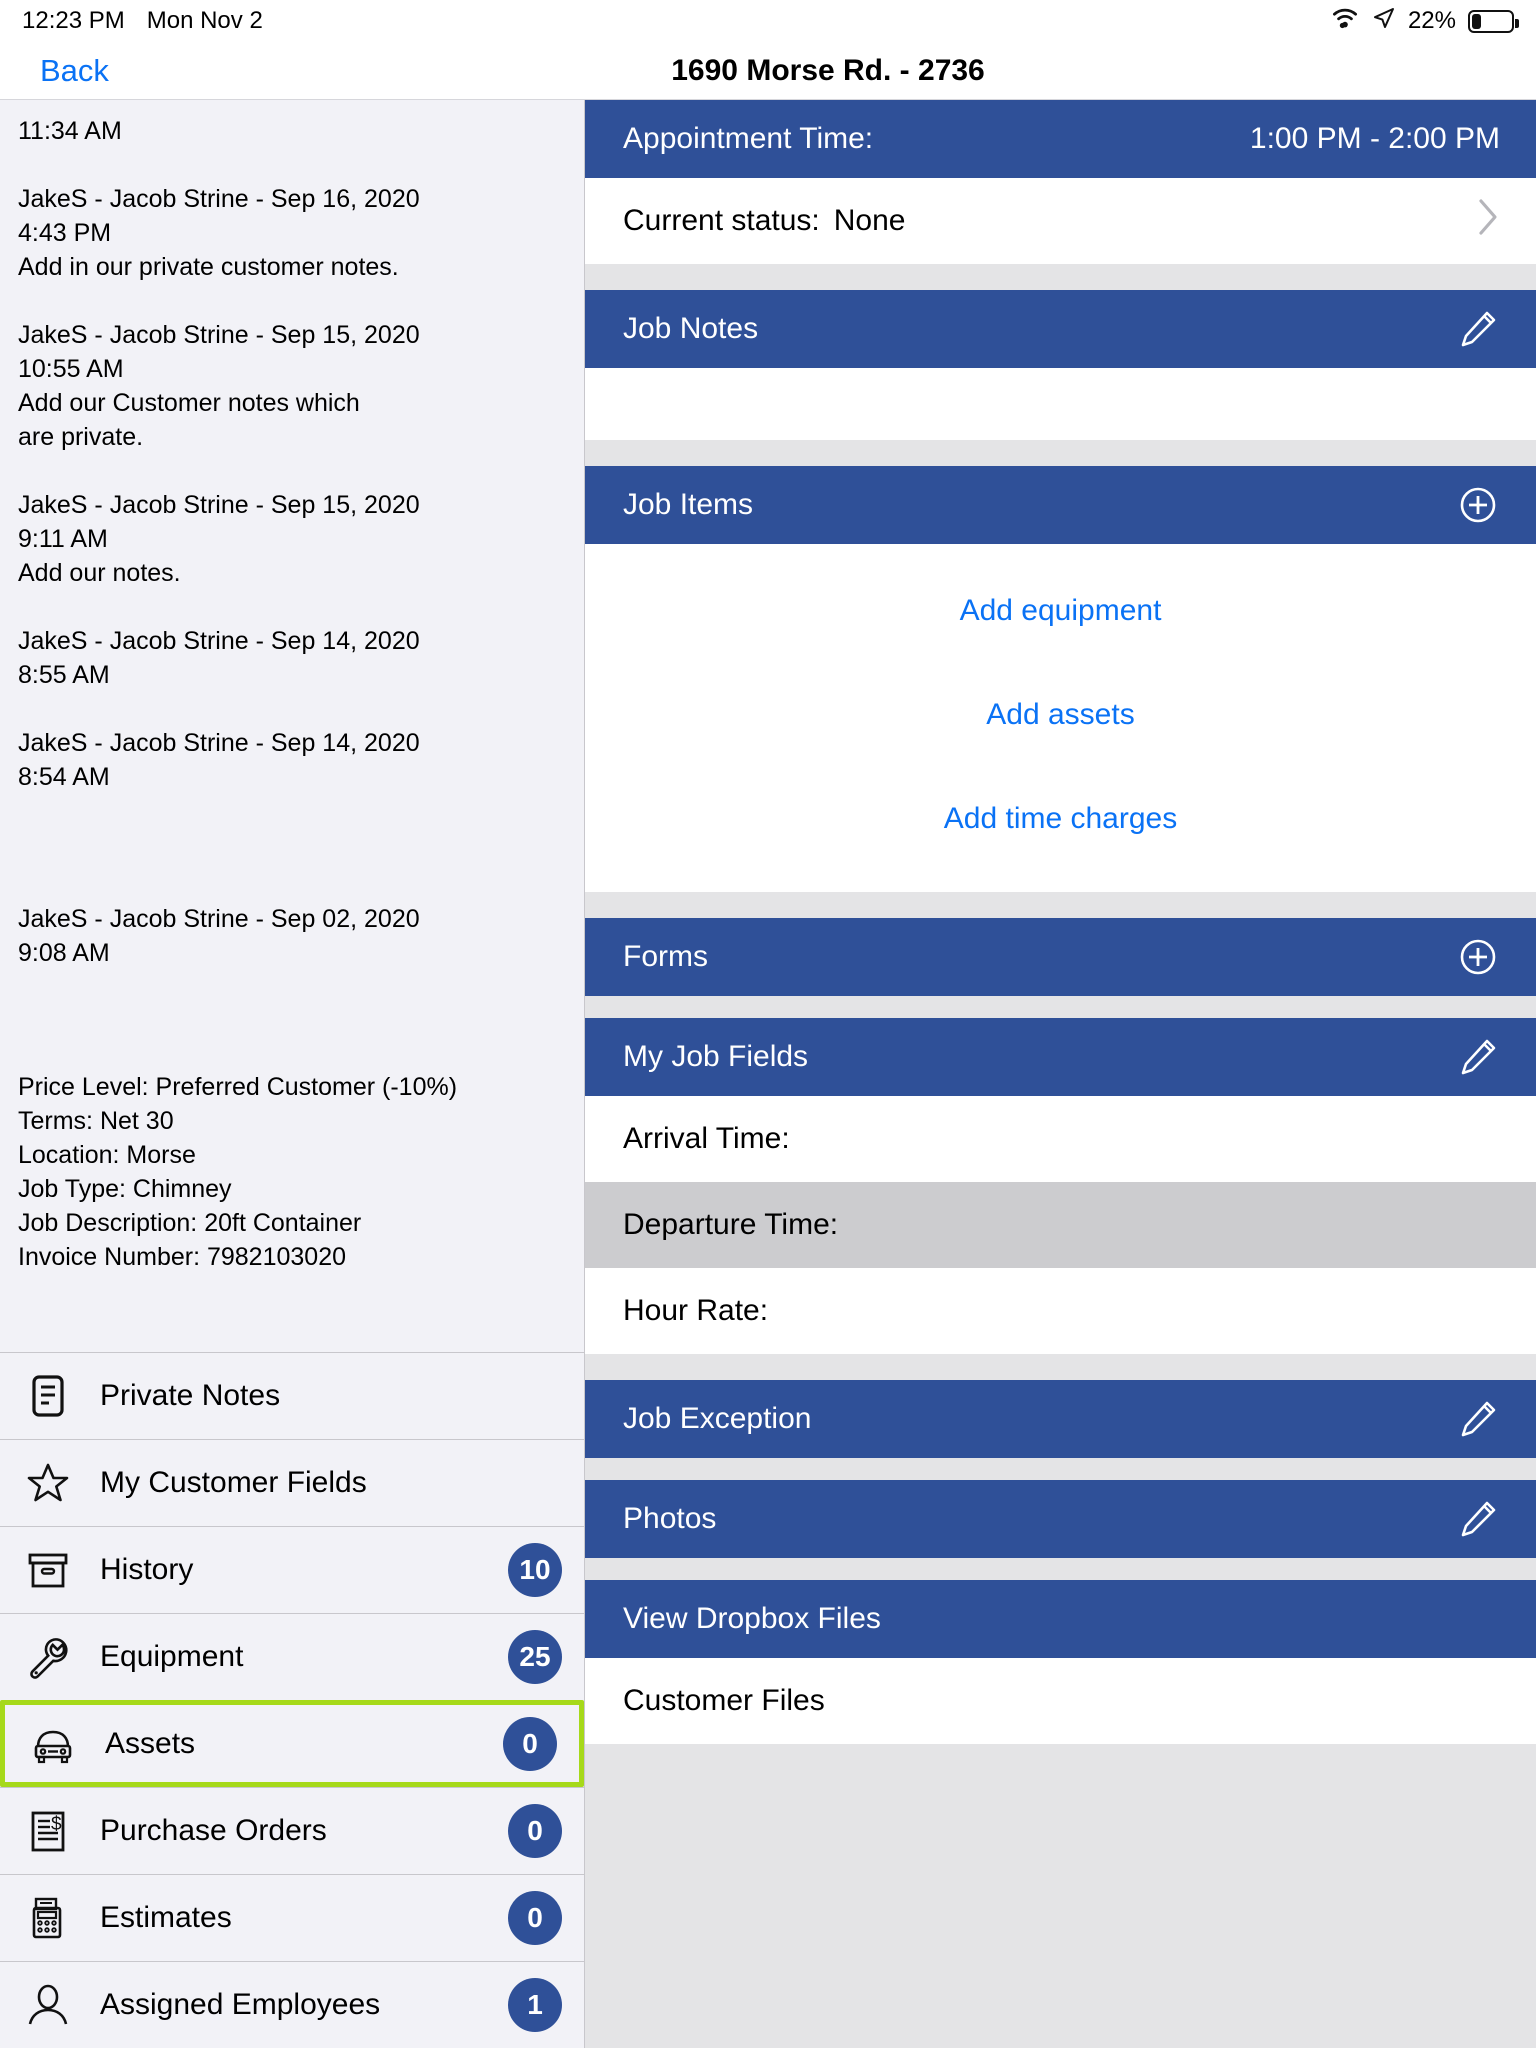 The width and height of the screenshot is (1536, 2048). Describe the element at coordinates (1060, 1519) in the screenshot. I see `photos-header: Photos` at that location.